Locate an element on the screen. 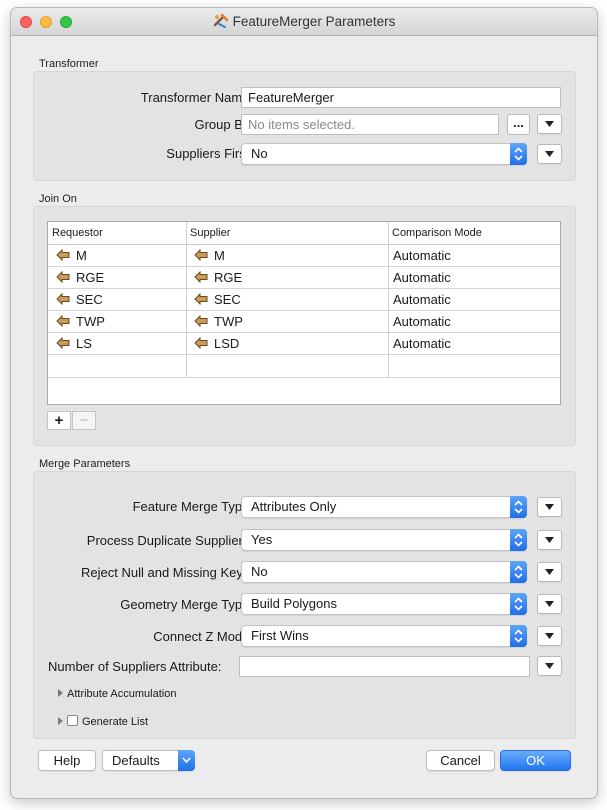  defaults-label: Defaults is located at coordinates (136, 760).